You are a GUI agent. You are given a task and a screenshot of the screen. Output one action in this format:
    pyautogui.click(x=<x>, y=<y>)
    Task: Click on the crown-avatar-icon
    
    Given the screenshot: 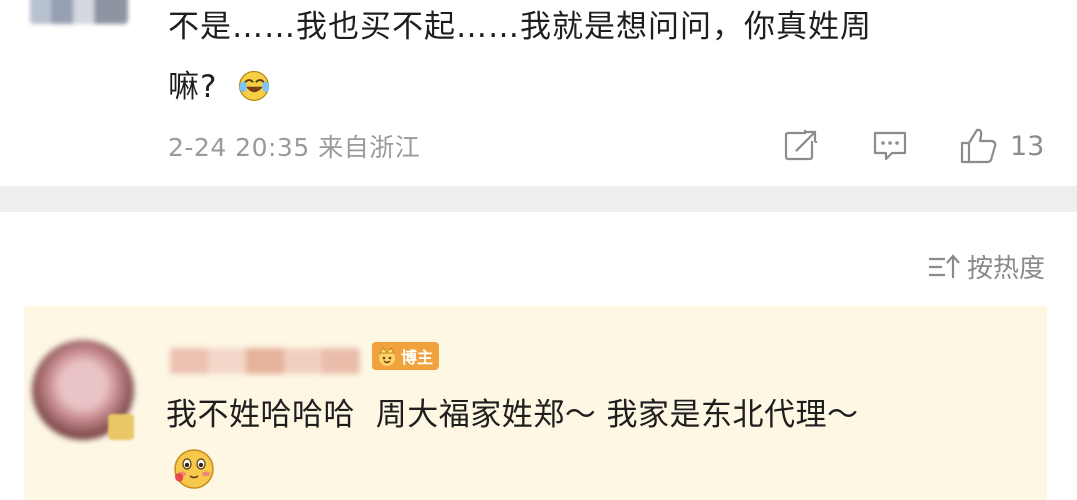 What is the action you would take?
    pyautogui.click(x=387, y=356)
    